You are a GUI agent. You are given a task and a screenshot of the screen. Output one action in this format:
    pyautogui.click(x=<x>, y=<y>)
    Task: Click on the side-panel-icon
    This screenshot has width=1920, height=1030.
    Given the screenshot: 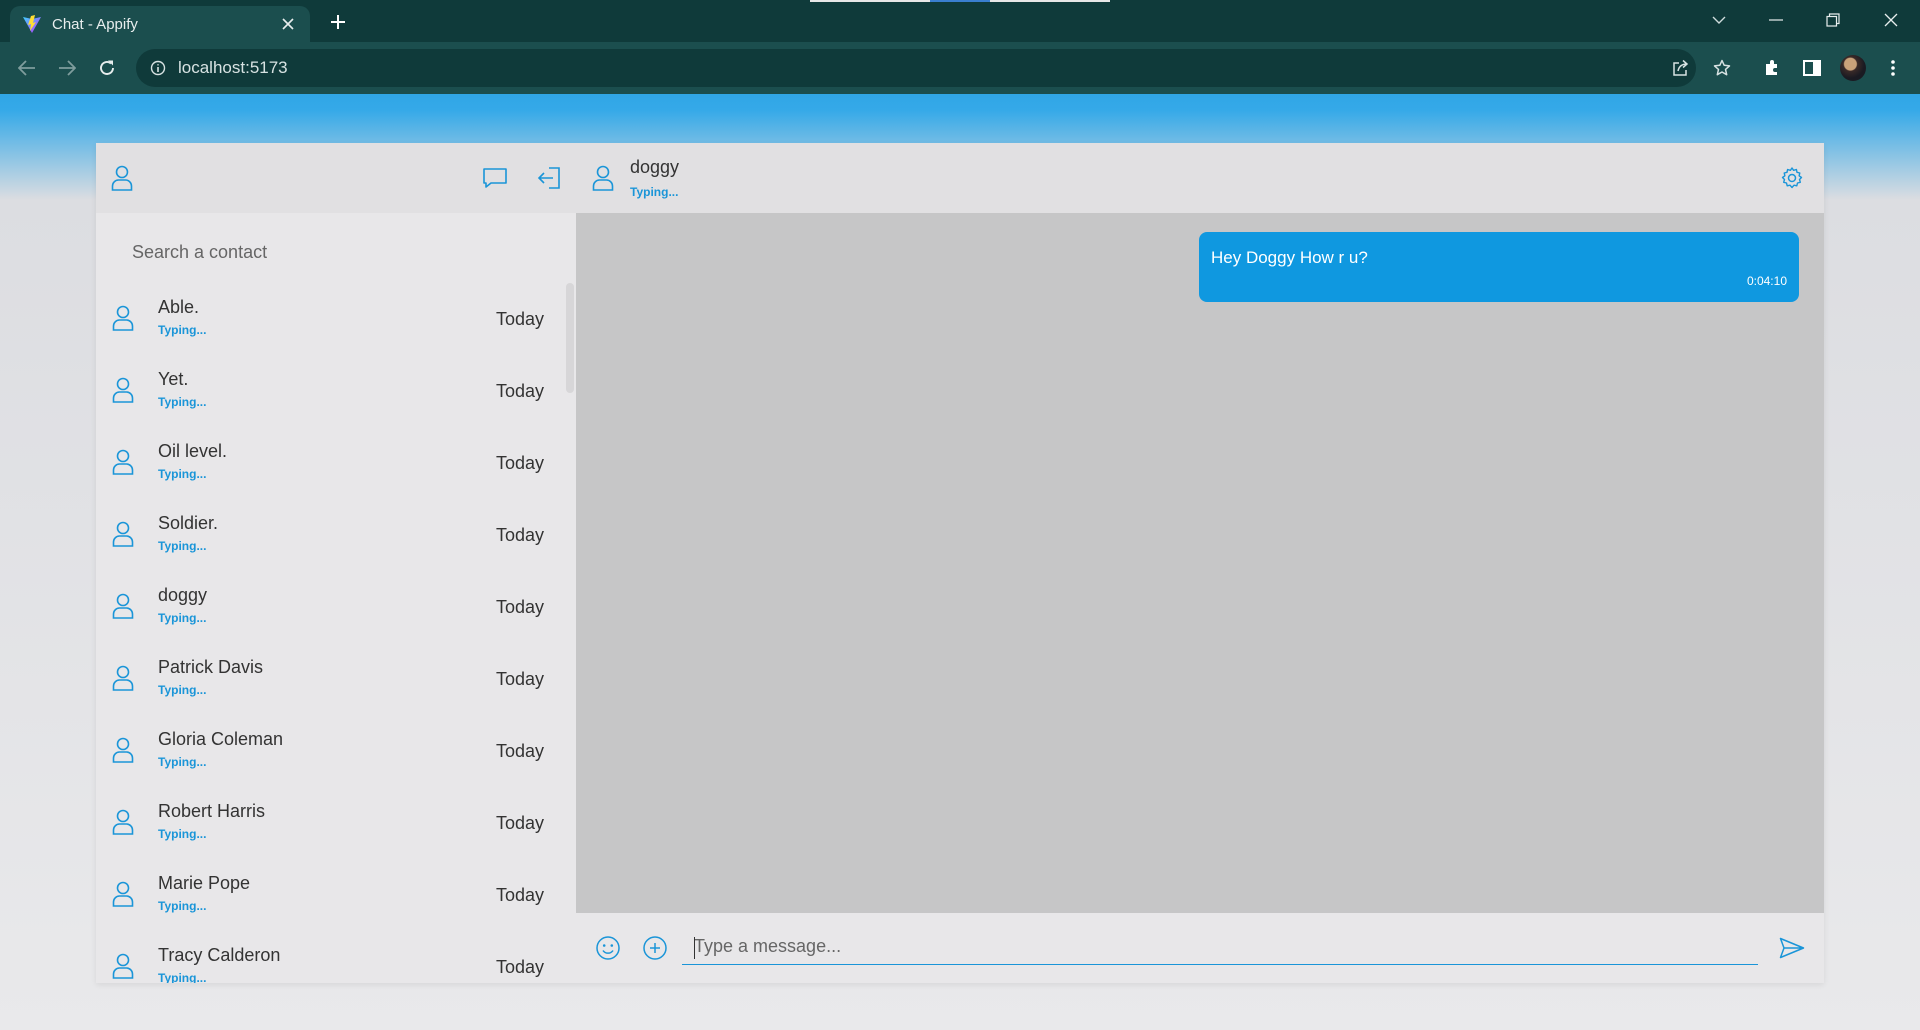 What is the action you would take?
    pyautogui.click(x=1812, y=68)
    